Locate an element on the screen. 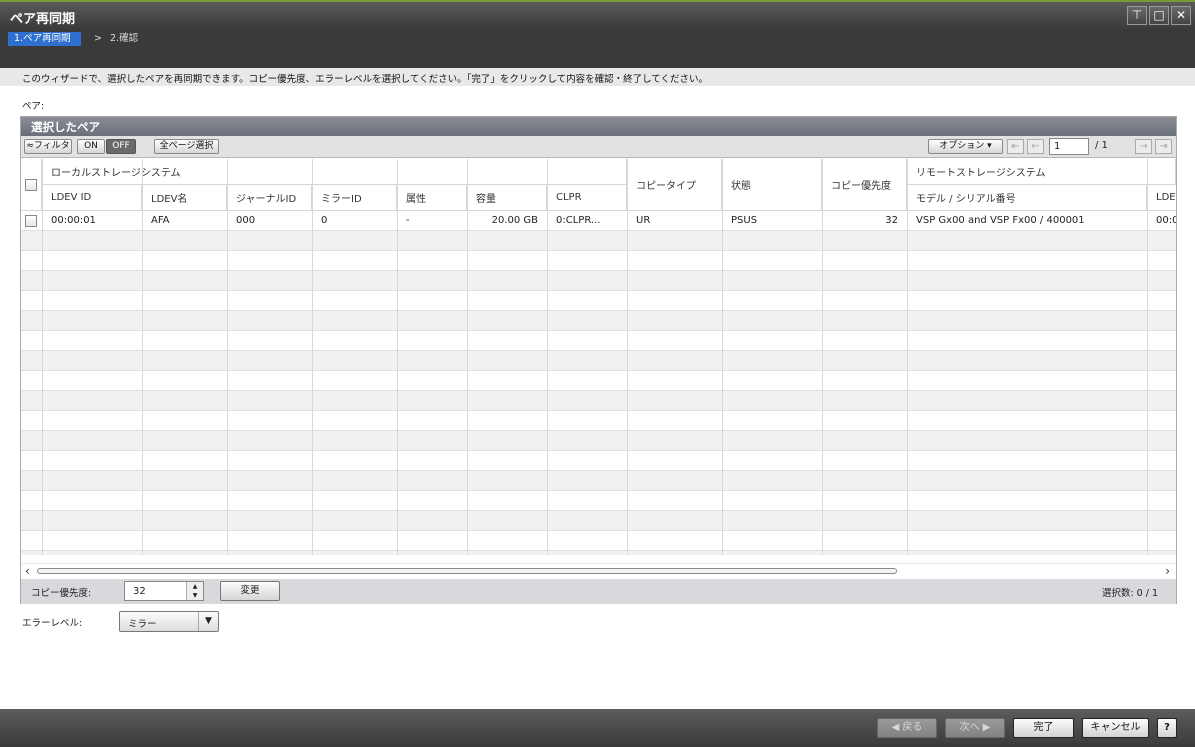 The width and height of the screenshot is (1195, 747). page-total: / 1 is located at coordinates (1101, 145).